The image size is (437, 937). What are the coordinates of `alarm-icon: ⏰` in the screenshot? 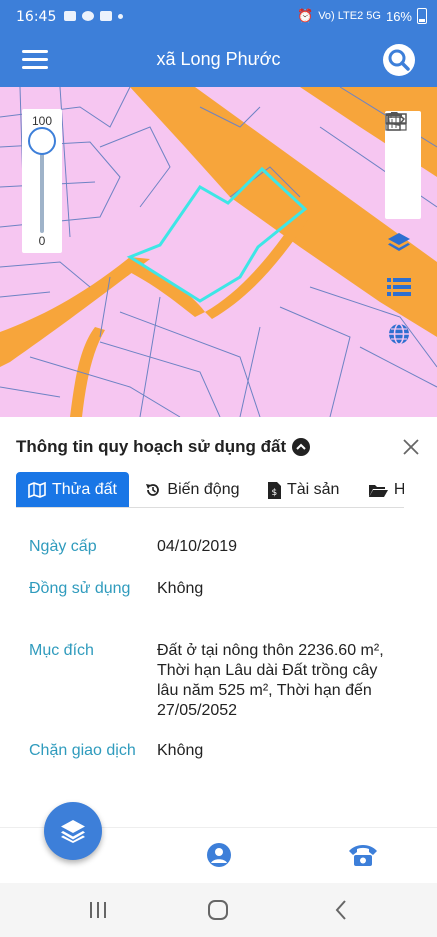 It's located at (305, 15).